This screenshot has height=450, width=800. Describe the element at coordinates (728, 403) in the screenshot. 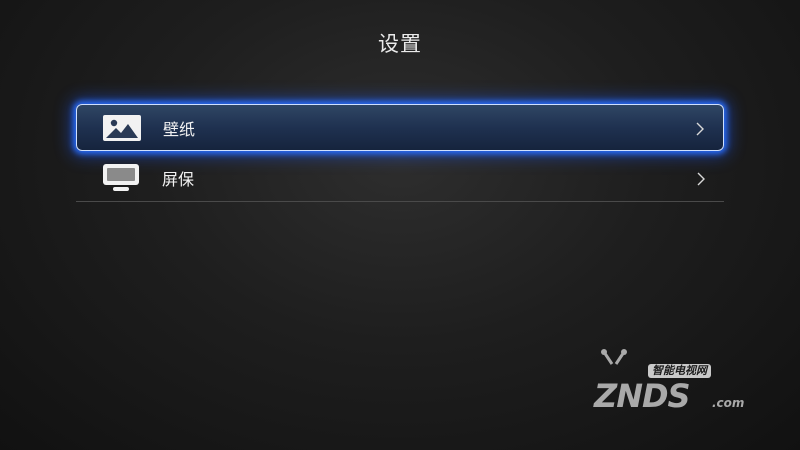

I see `watermark-domain: .com` at that location.